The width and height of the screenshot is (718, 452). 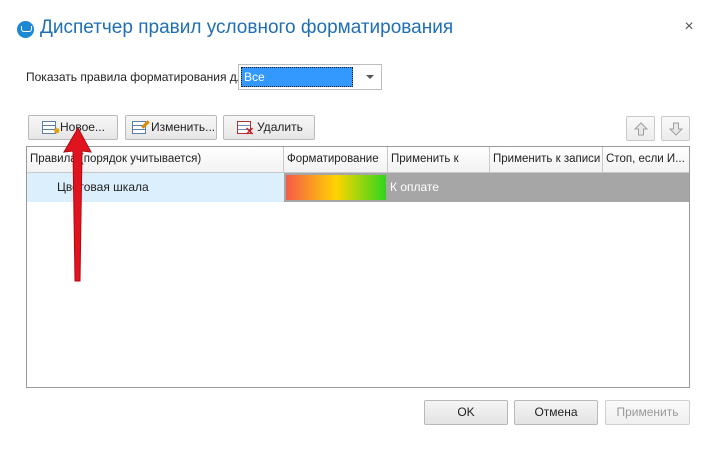 I want to click on move-down-button, so click(x=675, y=128).